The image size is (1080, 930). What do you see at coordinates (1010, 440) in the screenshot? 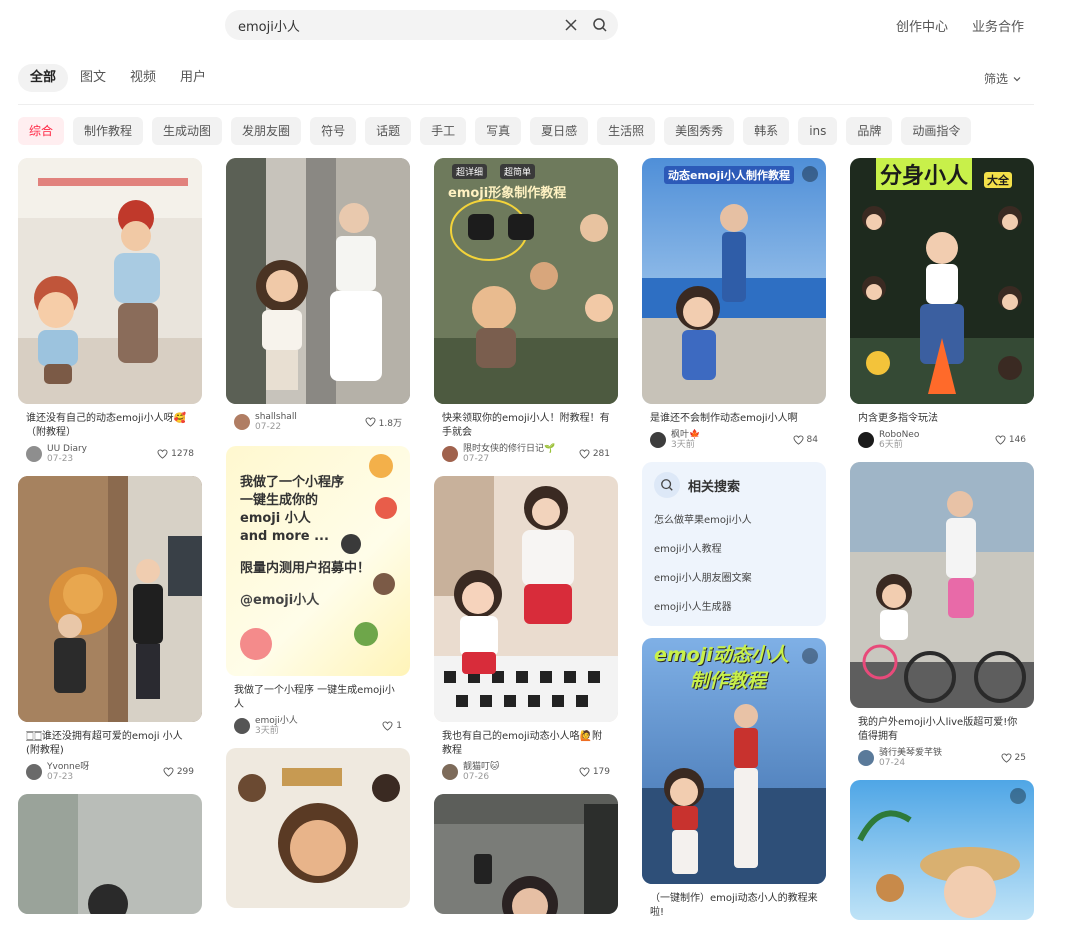
I see `like-button: 146` at bounding box center [1010, 440].